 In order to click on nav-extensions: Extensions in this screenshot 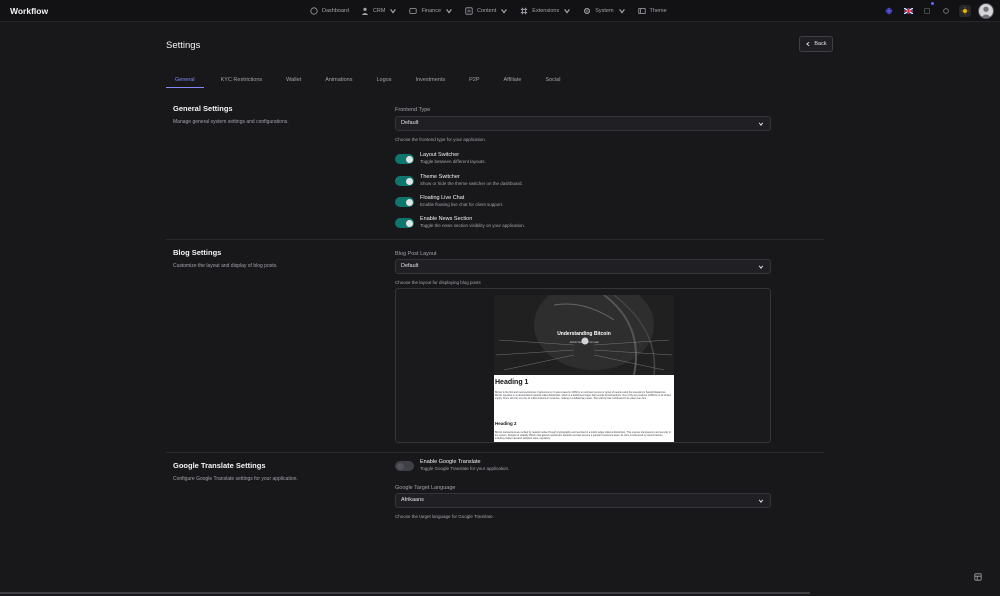, I will do `click(545, 11)`.